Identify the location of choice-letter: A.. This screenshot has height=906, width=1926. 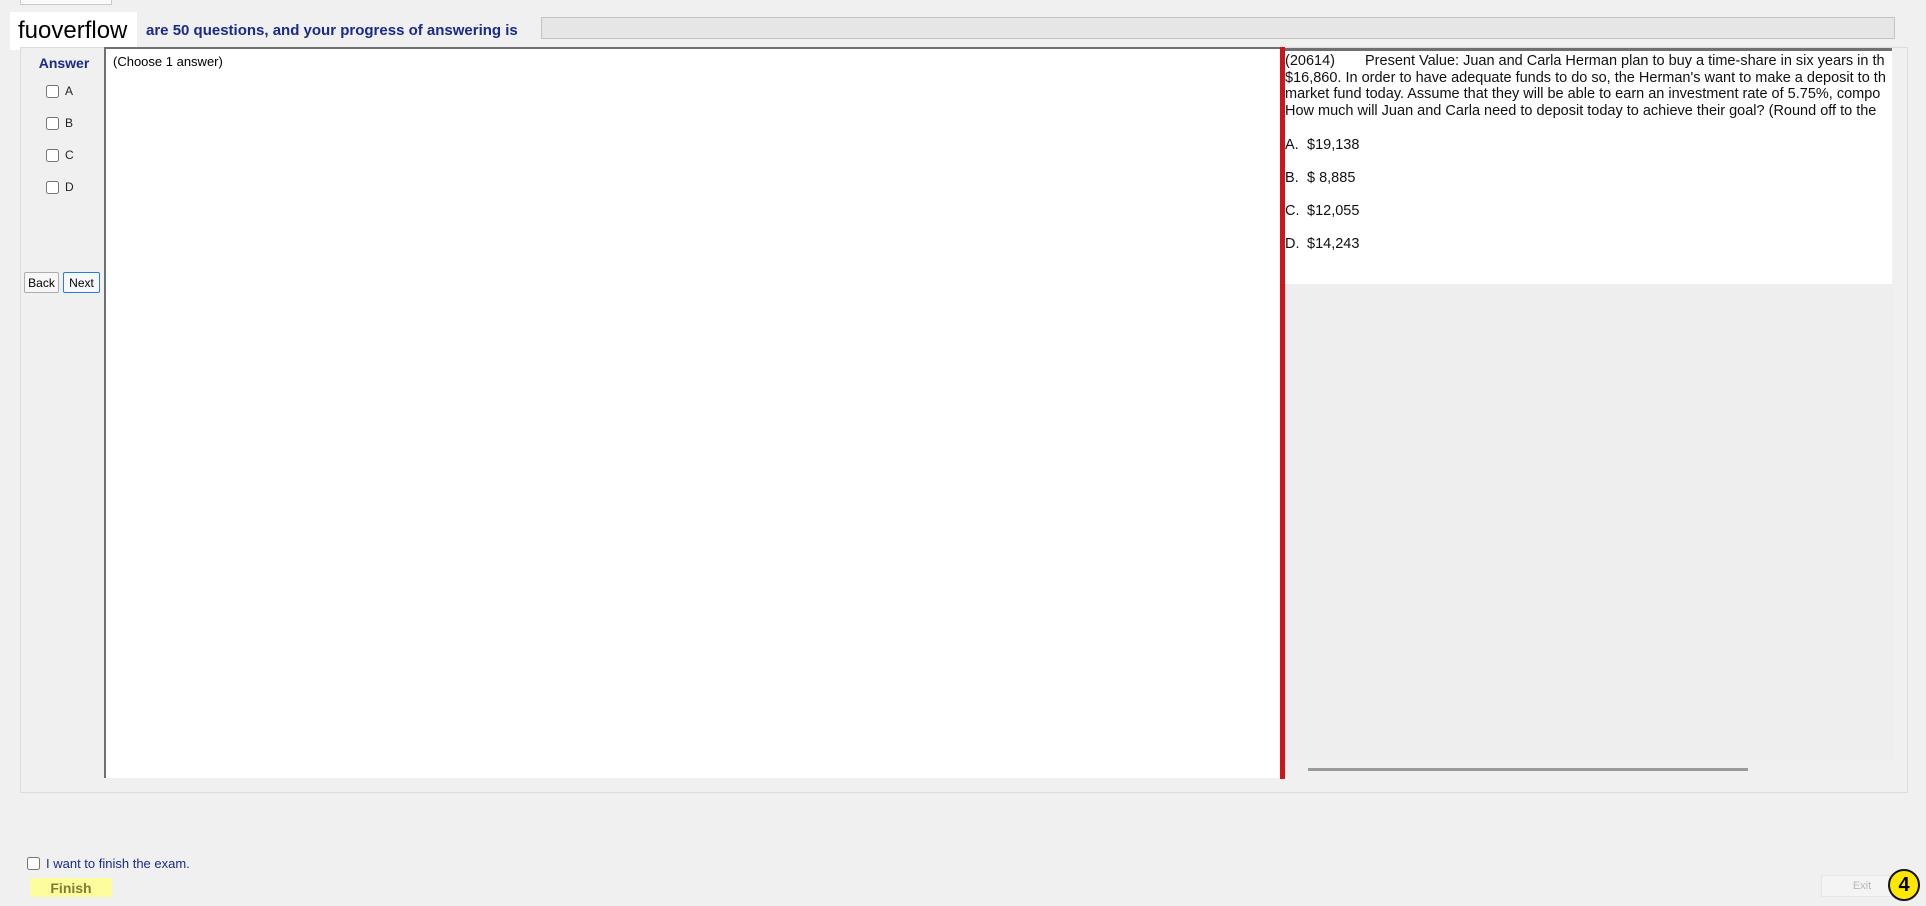
(1292, 145).